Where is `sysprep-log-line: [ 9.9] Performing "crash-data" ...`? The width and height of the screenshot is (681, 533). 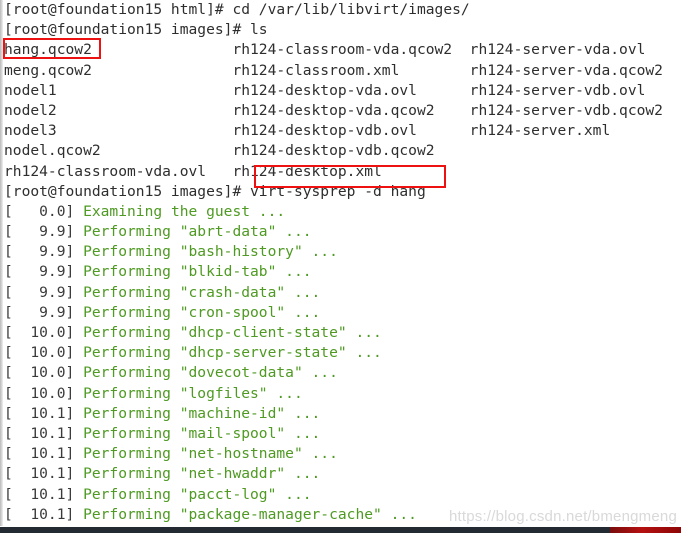
sysprep-log-line: [ 9.9] Performing "crash-data" ... is located at coordinates (342, 293).